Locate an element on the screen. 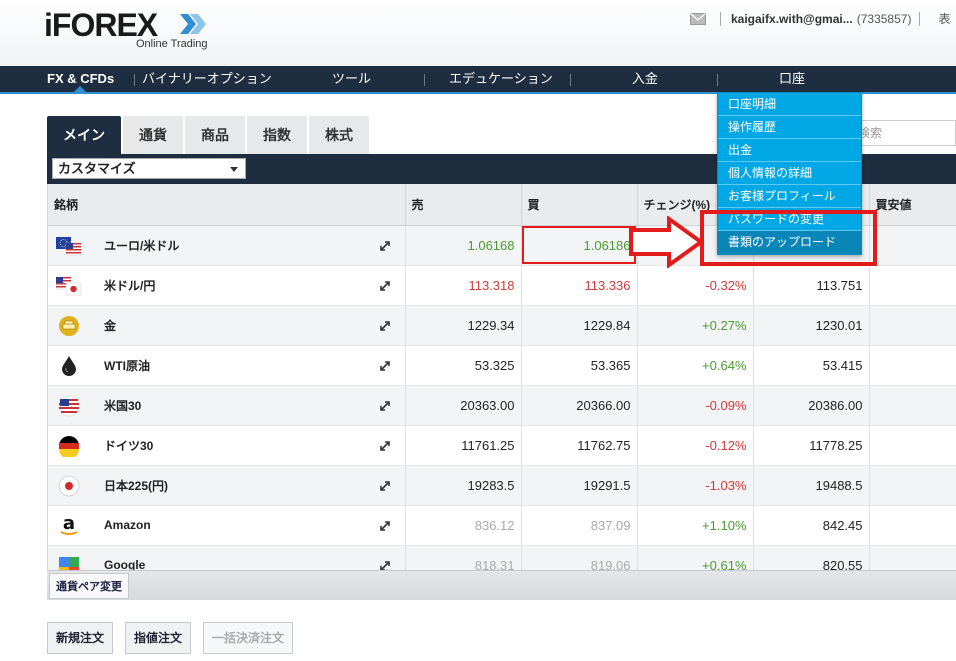  customize-select: カスタマイズ is located at coordinates (149, 168).